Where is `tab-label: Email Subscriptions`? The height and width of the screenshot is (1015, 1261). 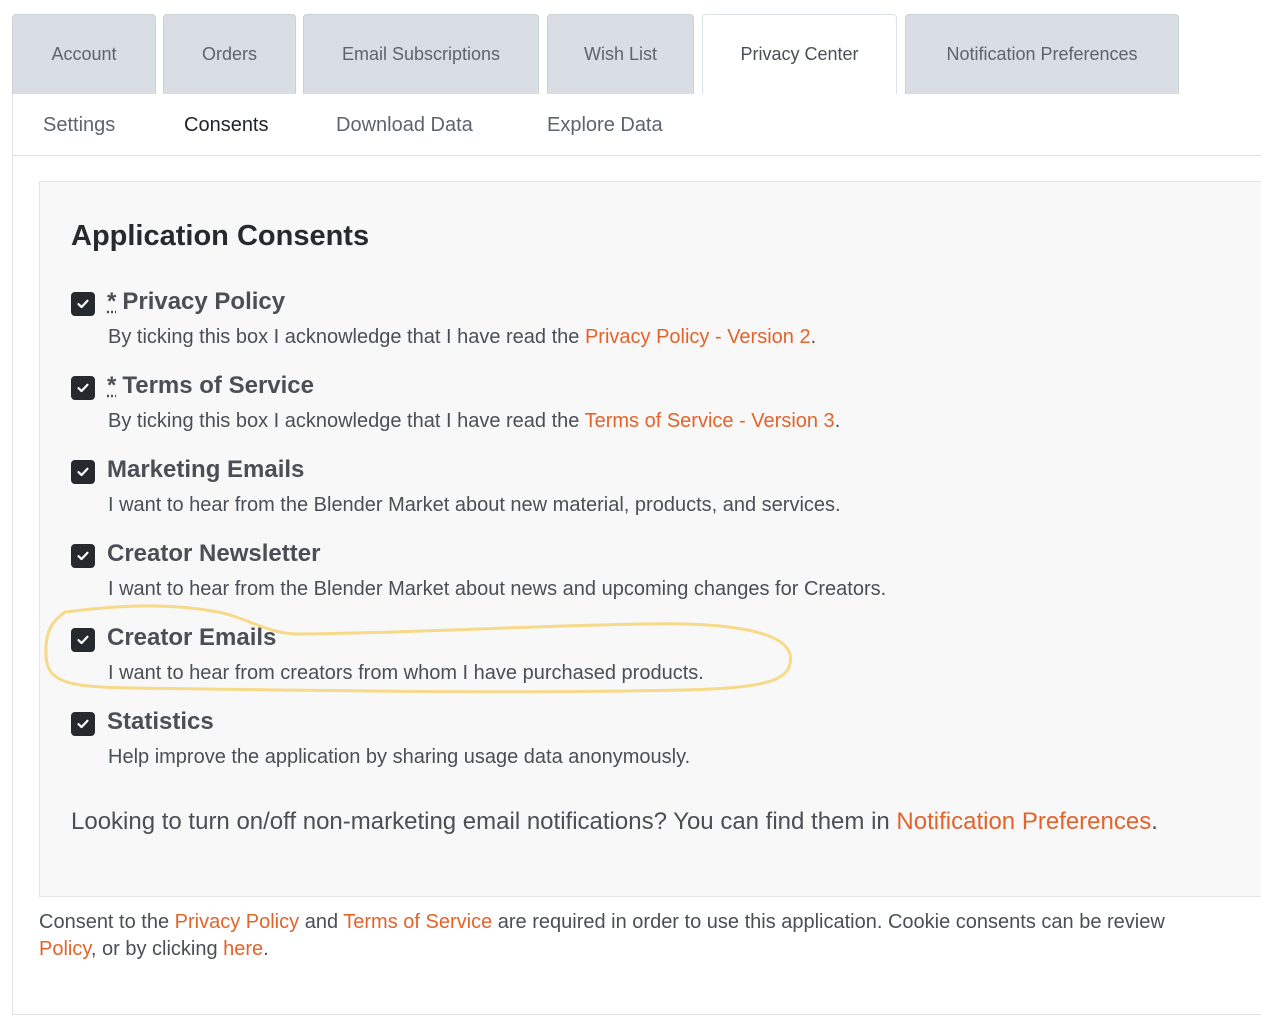 tab-label: Email Subscriptions is located at coordinates (421, 54).